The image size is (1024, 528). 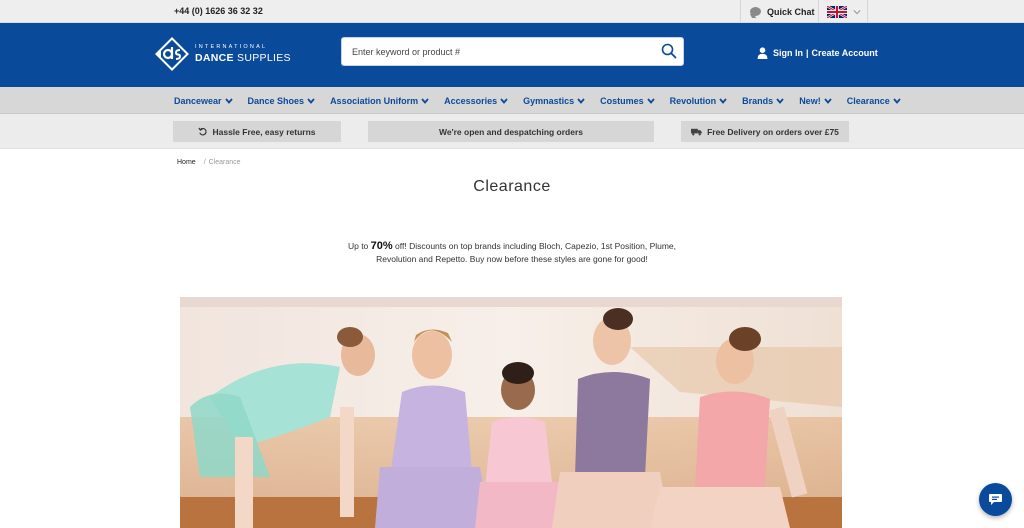 I want to click on create-account-link: Create Account, so click(x=845, y=53).